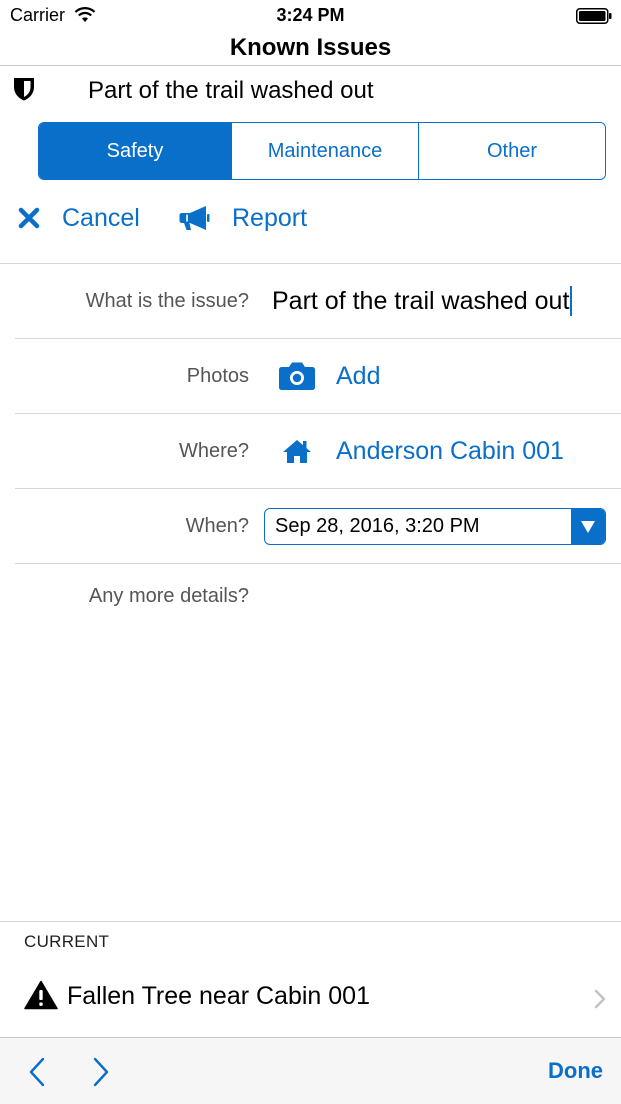 This screenshot has height=1104, width=621. I want to click on close-icon, so click(29, 218).